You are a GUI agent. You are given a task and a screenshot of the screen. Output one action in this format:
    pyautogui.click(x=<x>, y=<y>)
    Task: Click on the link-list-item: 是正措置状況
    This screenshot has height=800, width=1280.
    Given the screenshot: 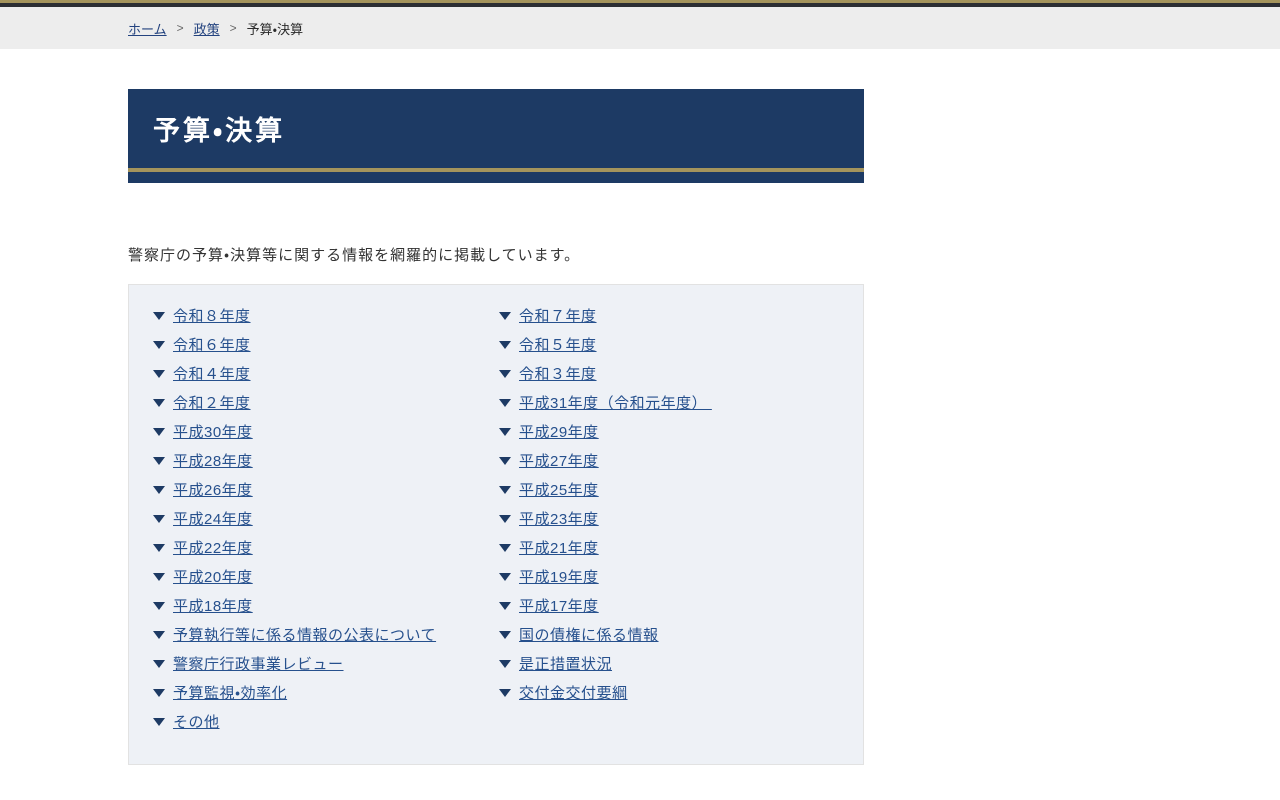 What is the action you would take?
    pyautogui.click(x=669, y=663)
    